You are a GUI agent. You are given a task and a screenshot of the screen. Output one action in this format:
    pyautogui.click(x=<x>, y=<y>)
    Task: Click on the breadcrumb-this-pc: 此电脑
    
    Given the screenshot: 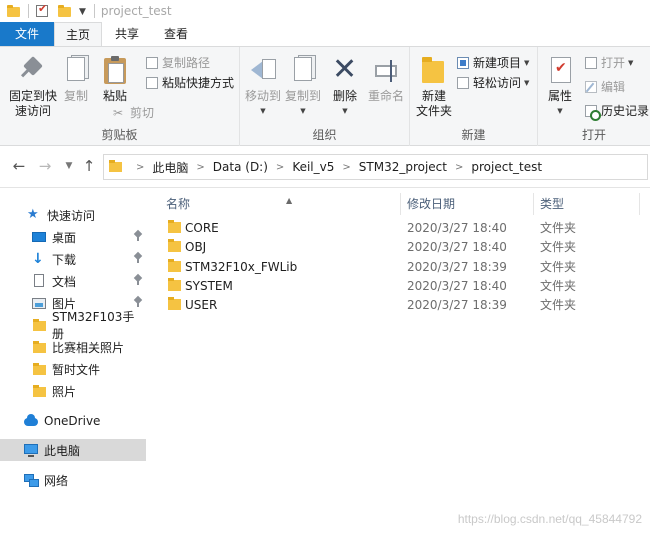 What is the action you would take?
    pyautogui.click(x=170, y=167)
    